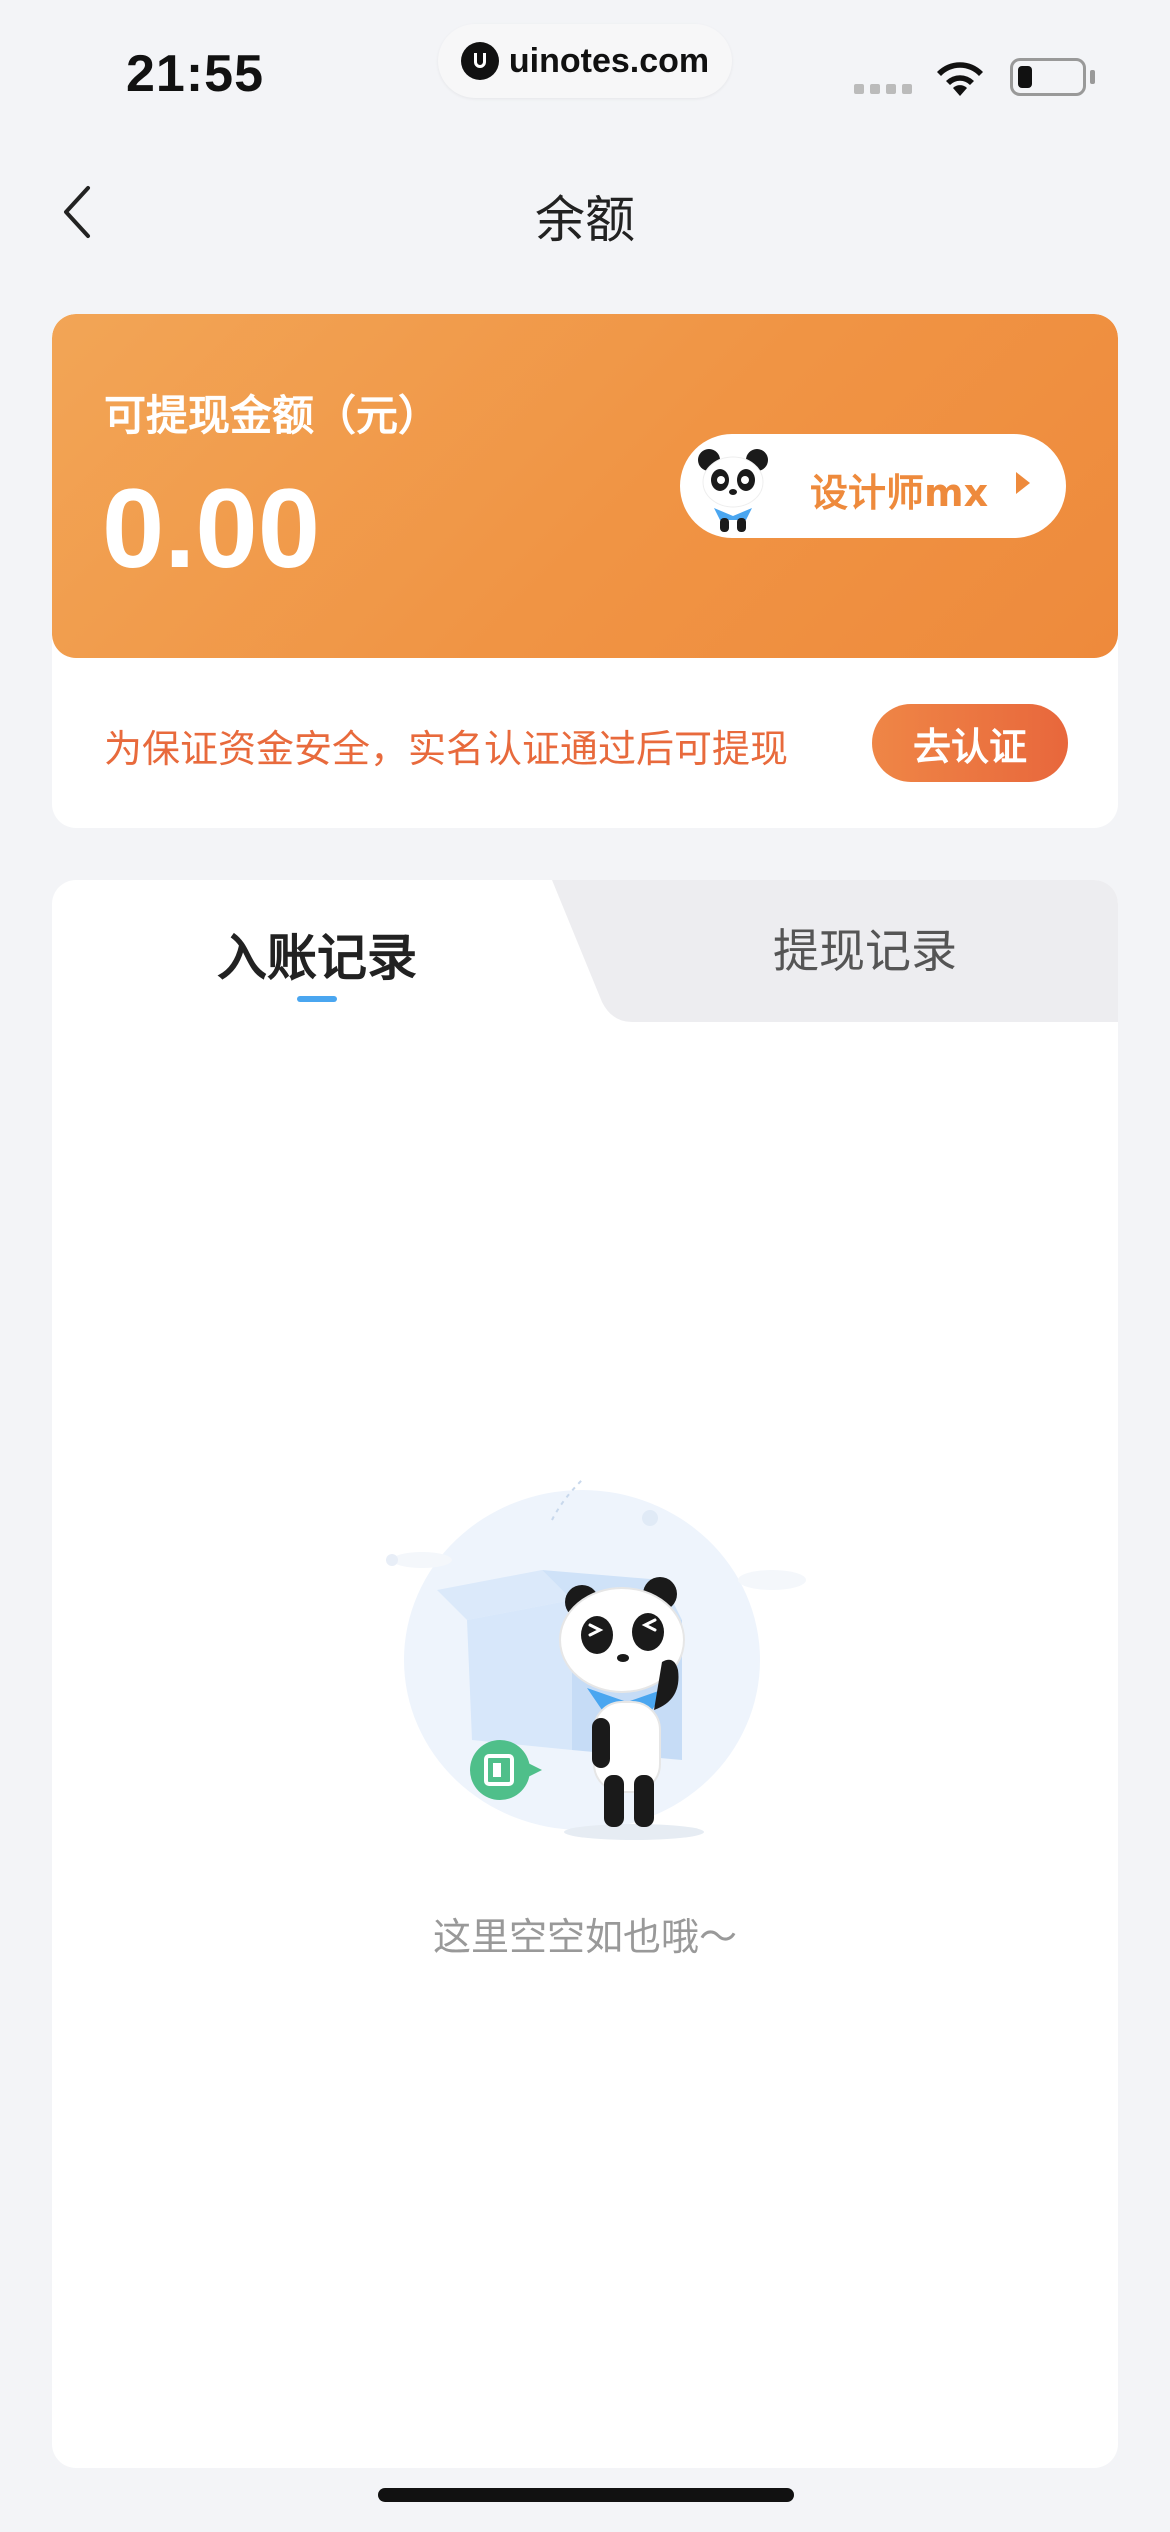 The image size is (1170, 2532). What do you see at coordinates (1092, 77) in the screenshot?
I see `battery-cap` at bounding box center [1092, 77].